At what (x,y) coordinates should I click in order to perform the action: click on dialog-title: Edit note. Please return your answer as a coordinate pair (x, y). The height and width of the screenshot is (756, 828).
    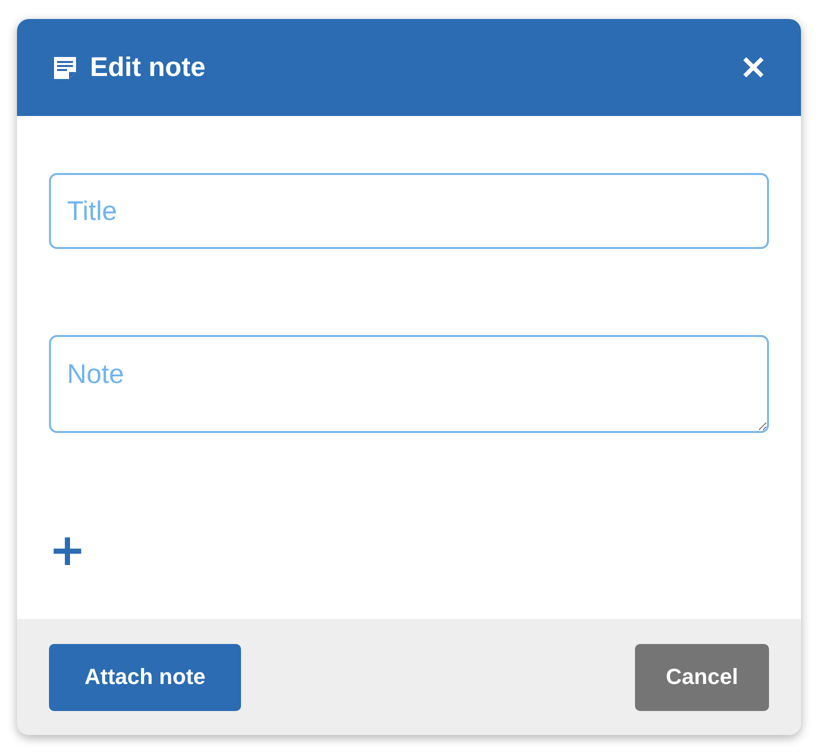
    Looking at the image, I should click on (148, 67).